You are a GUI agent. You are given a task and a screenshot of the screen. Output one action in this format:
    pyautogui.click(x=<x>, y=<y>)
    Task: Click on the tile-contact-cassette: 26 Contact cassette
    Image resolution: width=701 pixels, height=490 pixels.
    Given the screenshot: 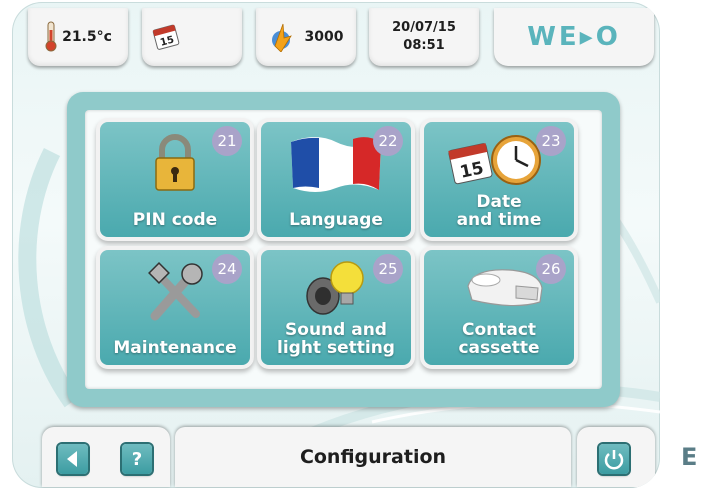 What is the action you would take?
    pyautogui.click(x=499, y=307)
    